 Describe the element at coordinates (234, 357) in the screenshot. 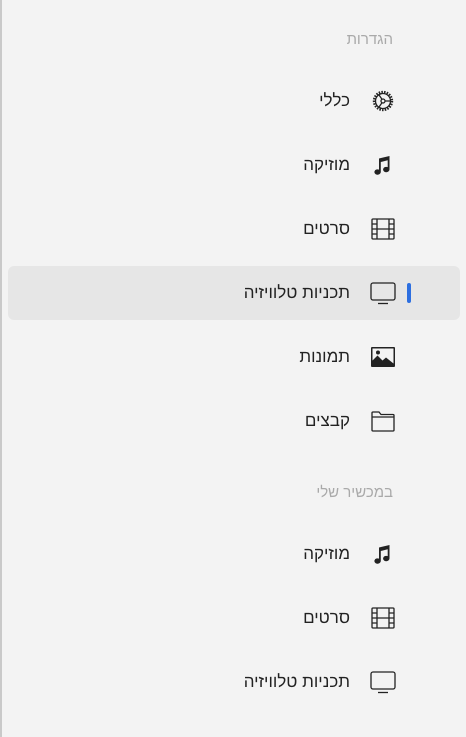

I see `sidebar-item: תמונות` at that location.